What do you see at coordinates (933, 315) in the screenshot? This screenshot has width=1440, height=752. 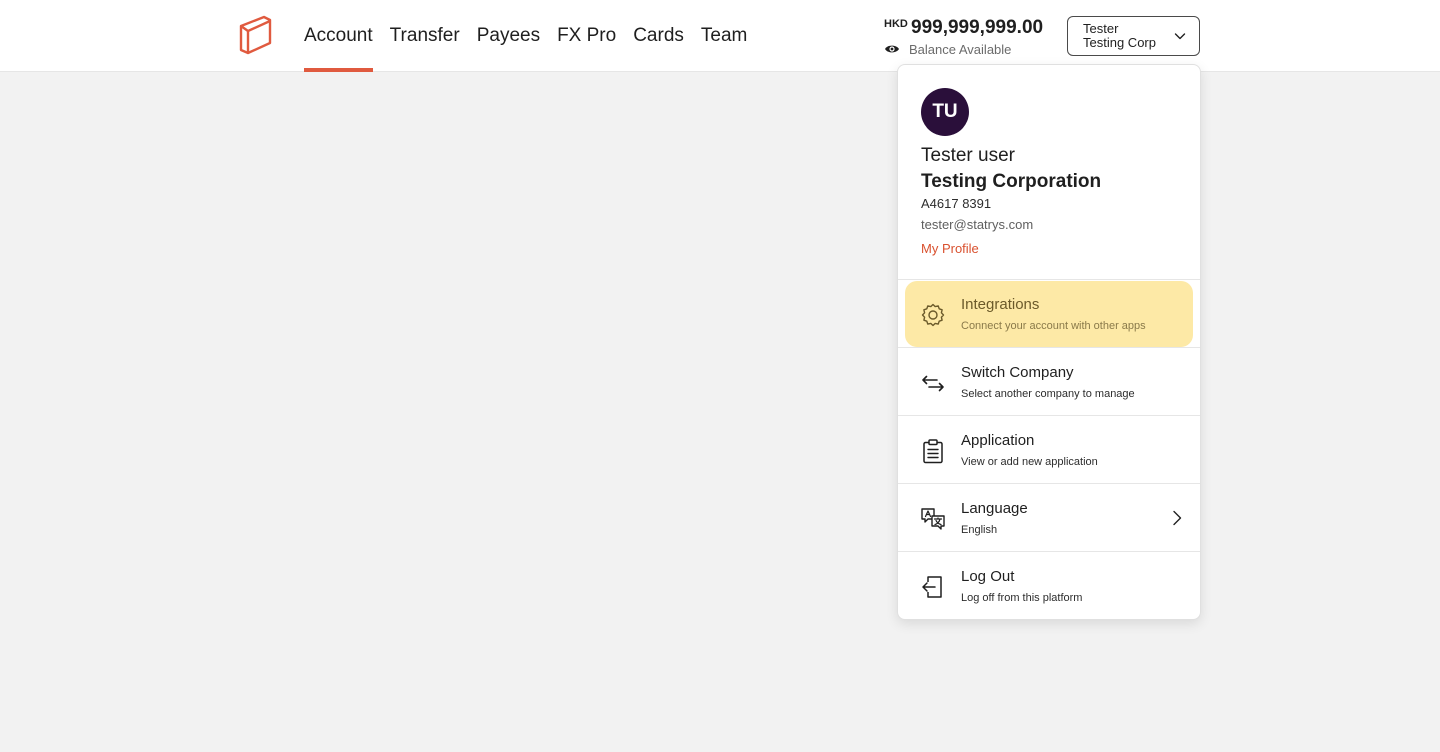 I see `gear-icon` at bounding box center [933, 315].